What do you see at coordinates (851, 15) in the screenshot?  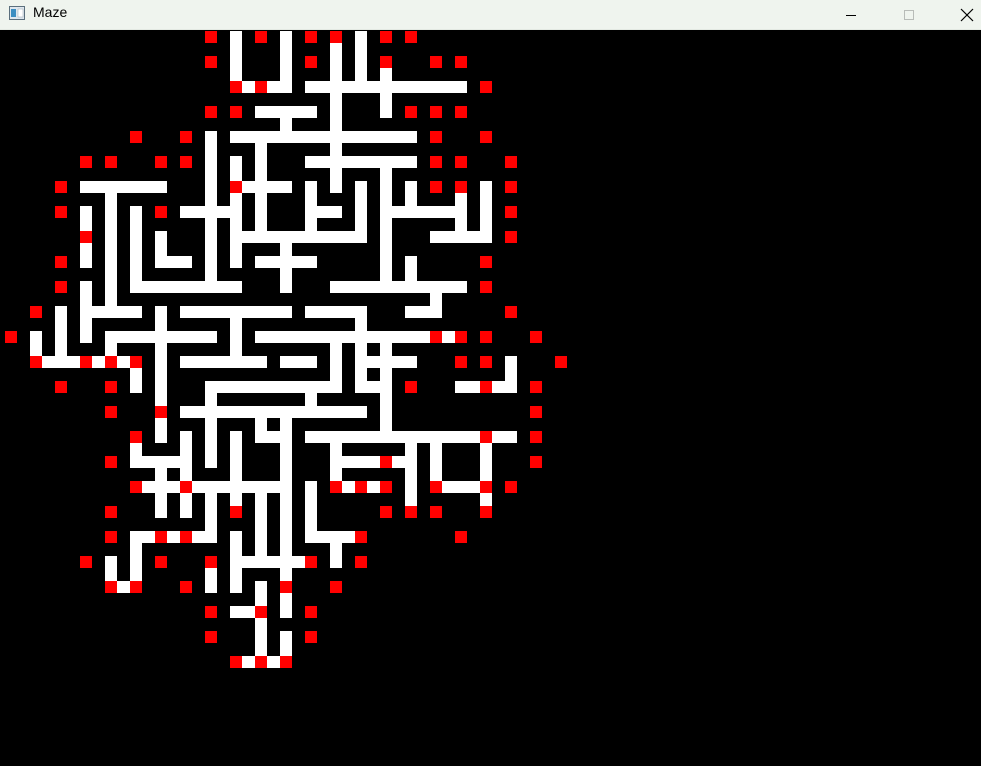 I see `minimize-button` at bounding box center [851, 15].